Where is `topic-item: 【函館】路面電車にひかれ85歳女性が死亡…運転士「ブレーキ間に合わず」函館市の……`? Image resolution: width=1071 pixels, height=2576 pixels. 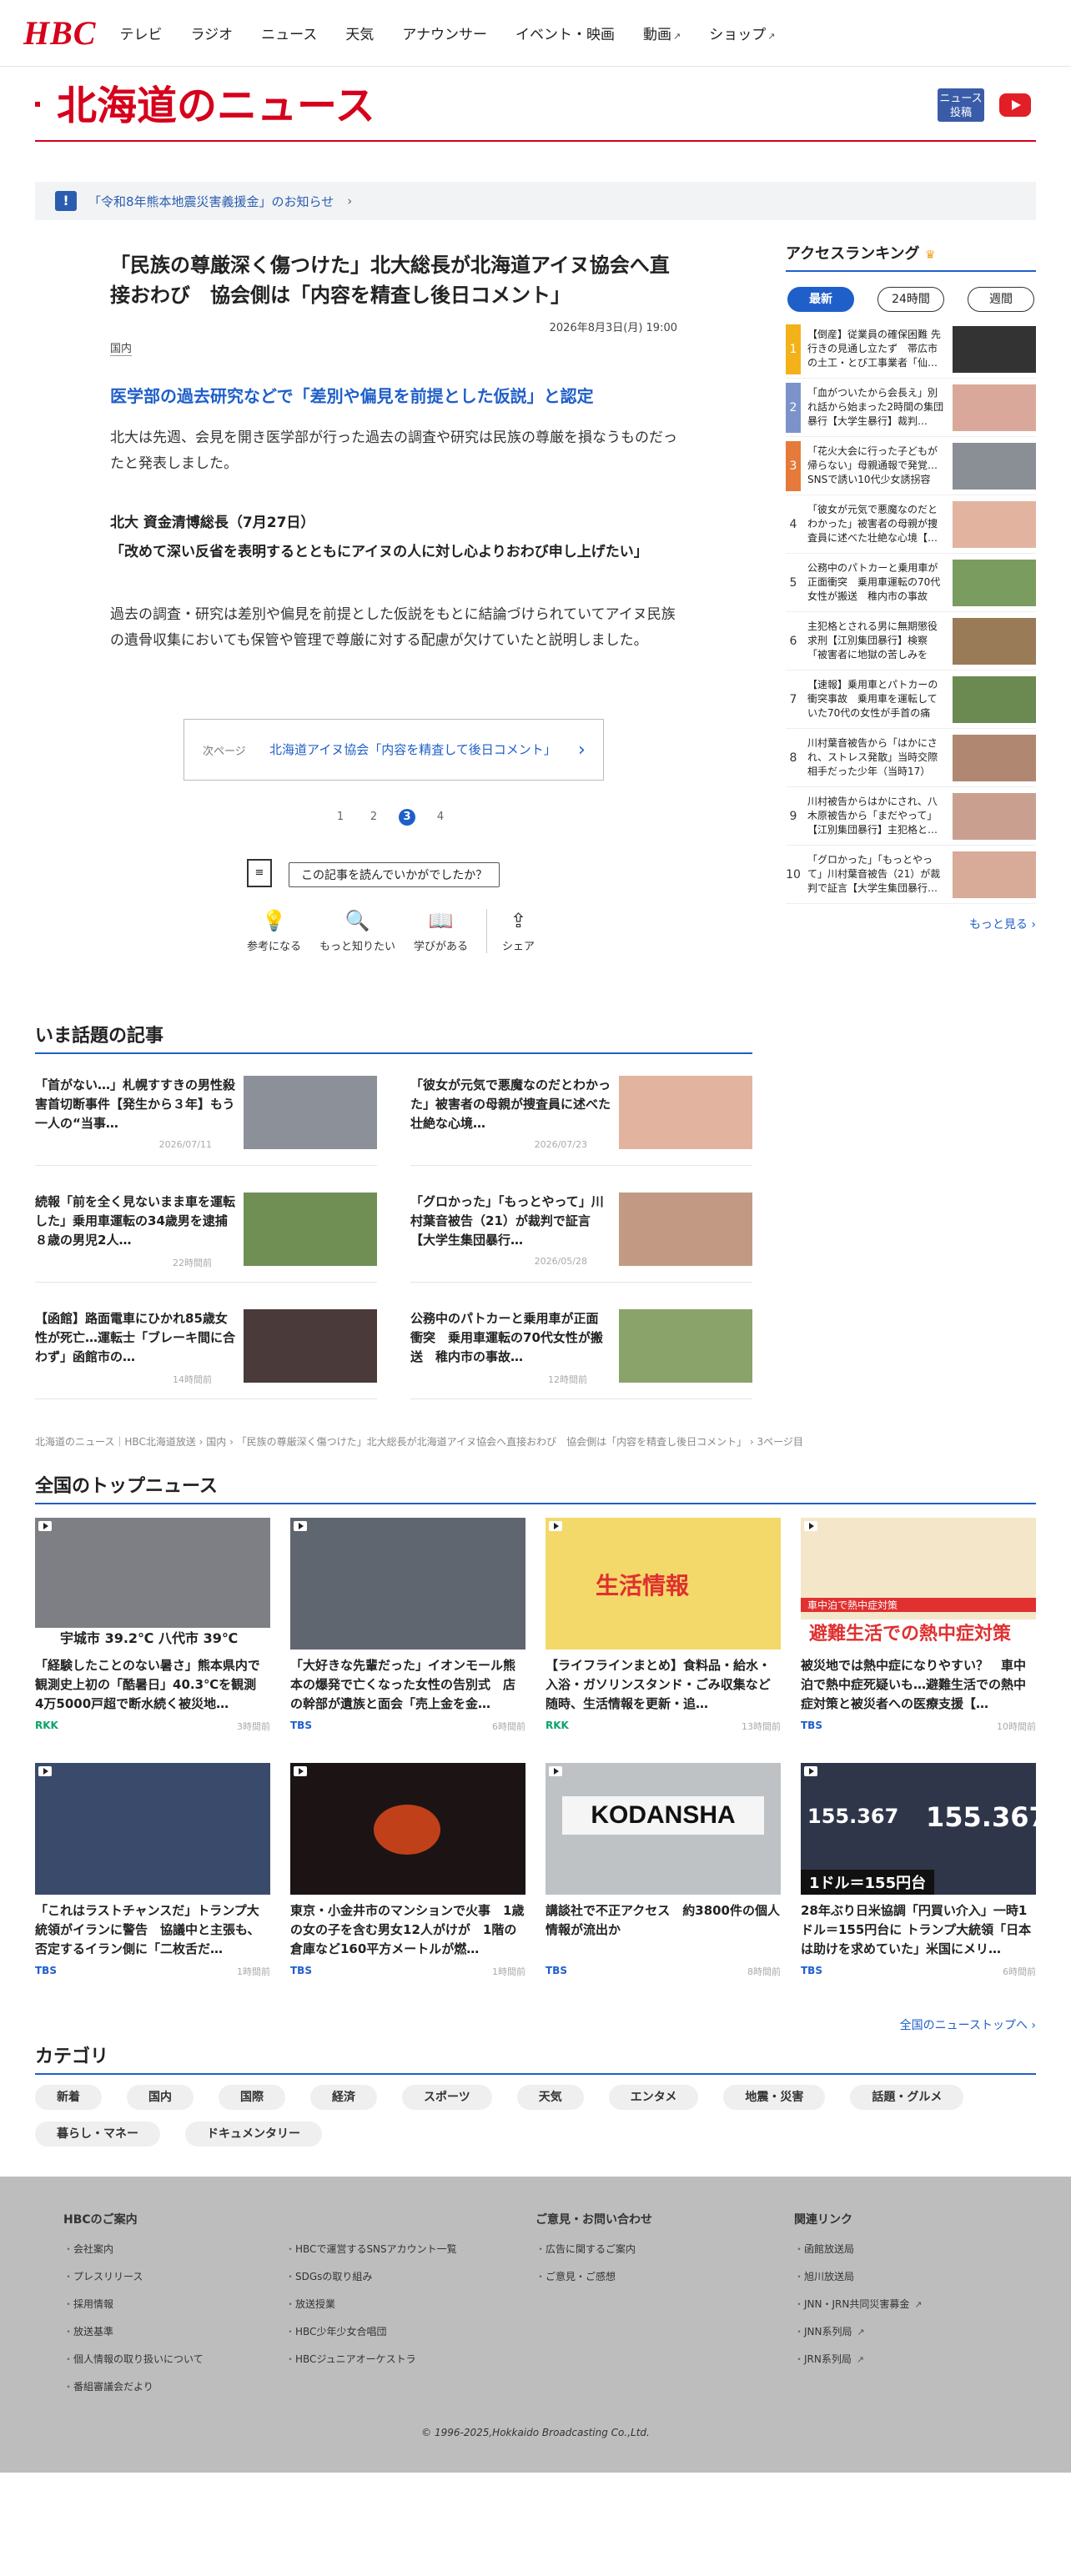 topic-item: 【函館】路面電車にひかれ85歳女性が死亡…運転士「ブレーキ間に合わず」函館市の…… is located at coordinates (206, 1354).